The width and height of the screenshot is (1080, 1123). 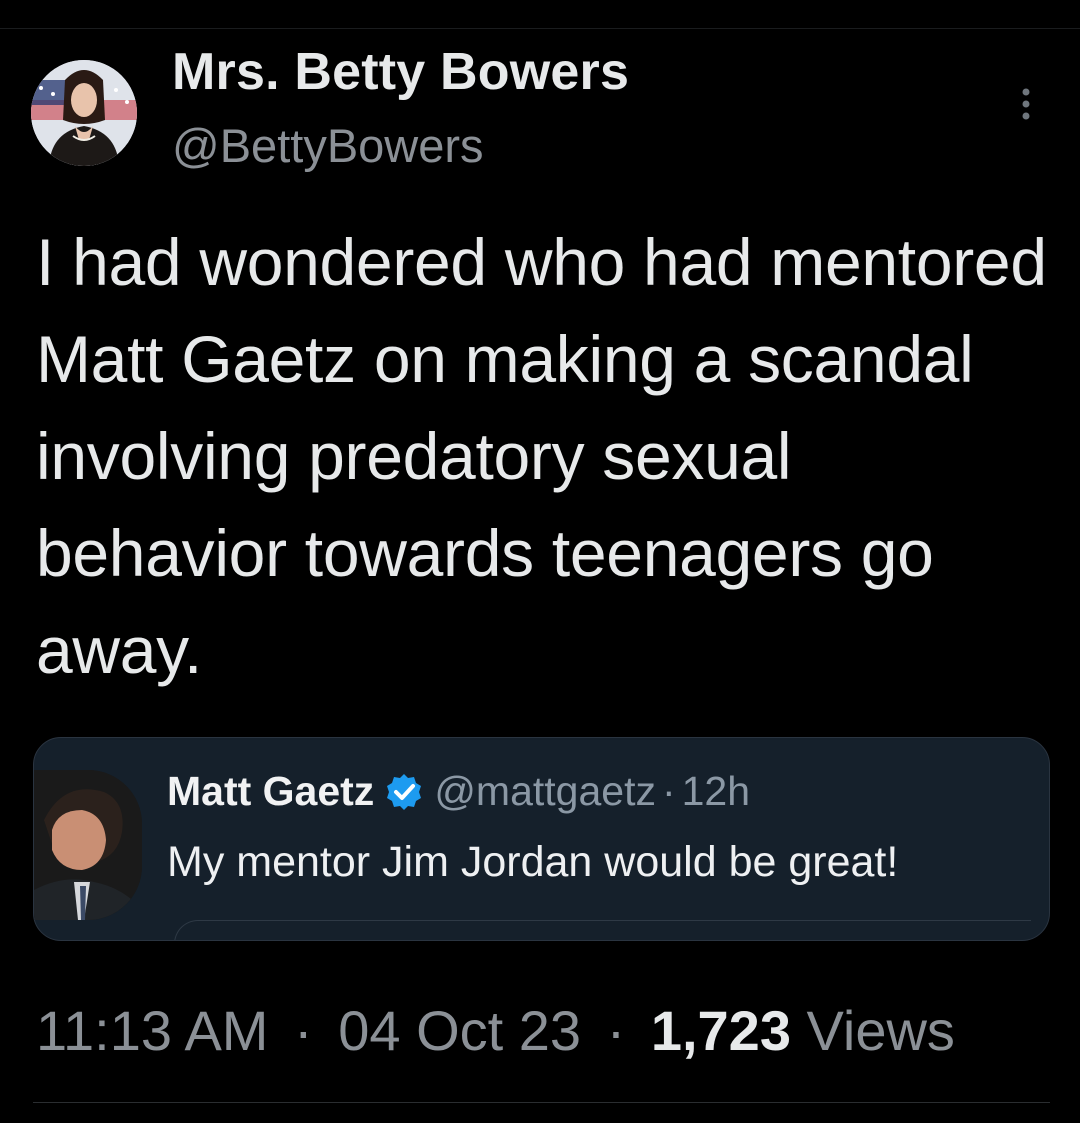 What do you see at coordinates (404, 792) in the screenshot?
I see `verified-badge-icon` at bounding box center [404, 792].